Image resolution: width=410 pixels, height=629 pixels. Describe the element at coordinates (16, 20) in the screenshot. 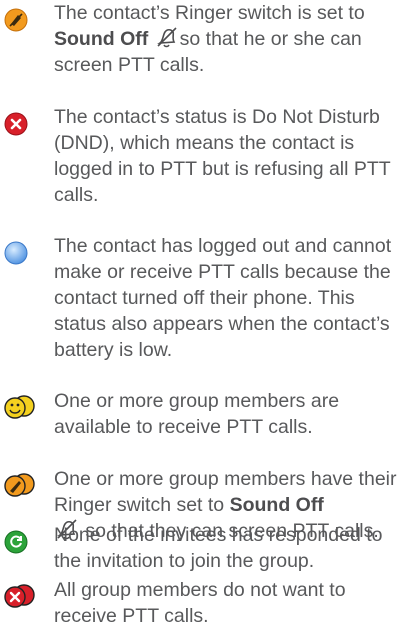

I see `ringer-off-orange-icon` at that location.